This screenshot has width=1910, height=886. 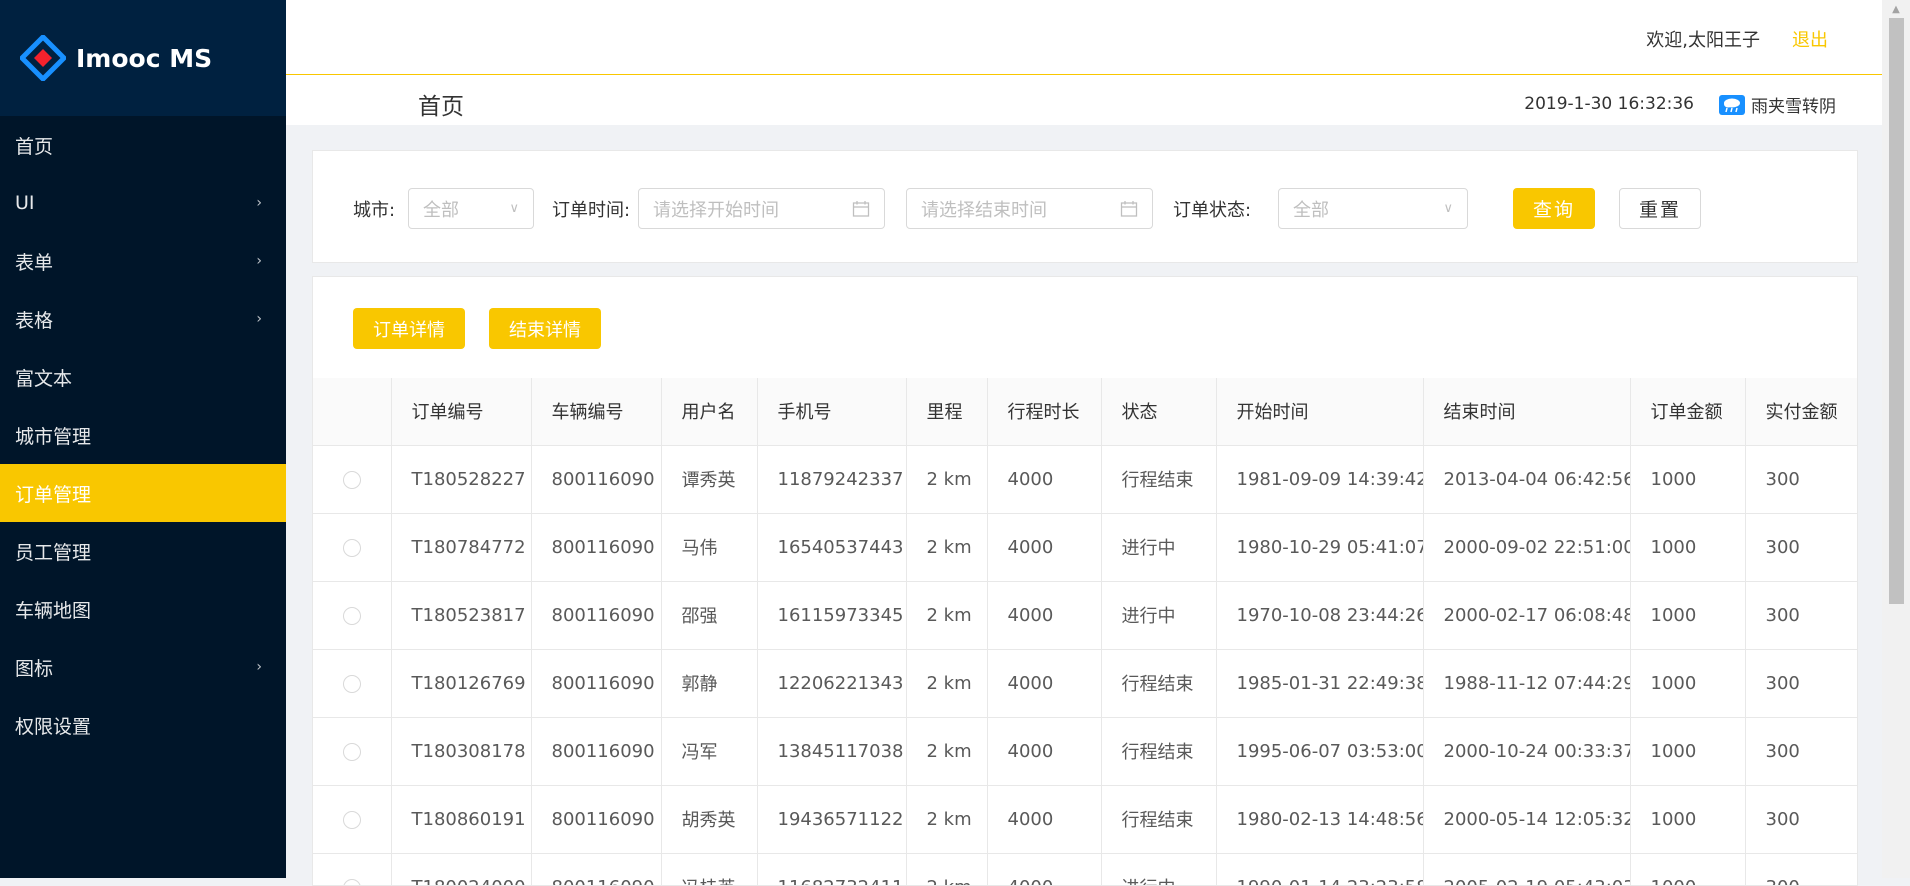 I want to click on row-select-cell, so click(x=352, y=869).